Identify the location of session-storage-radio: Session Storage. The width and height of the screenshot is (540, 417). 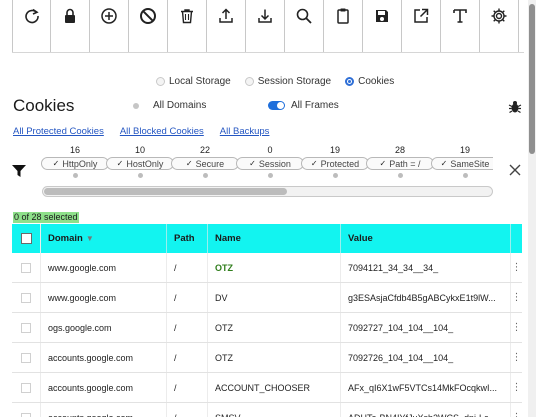
(287, 81).